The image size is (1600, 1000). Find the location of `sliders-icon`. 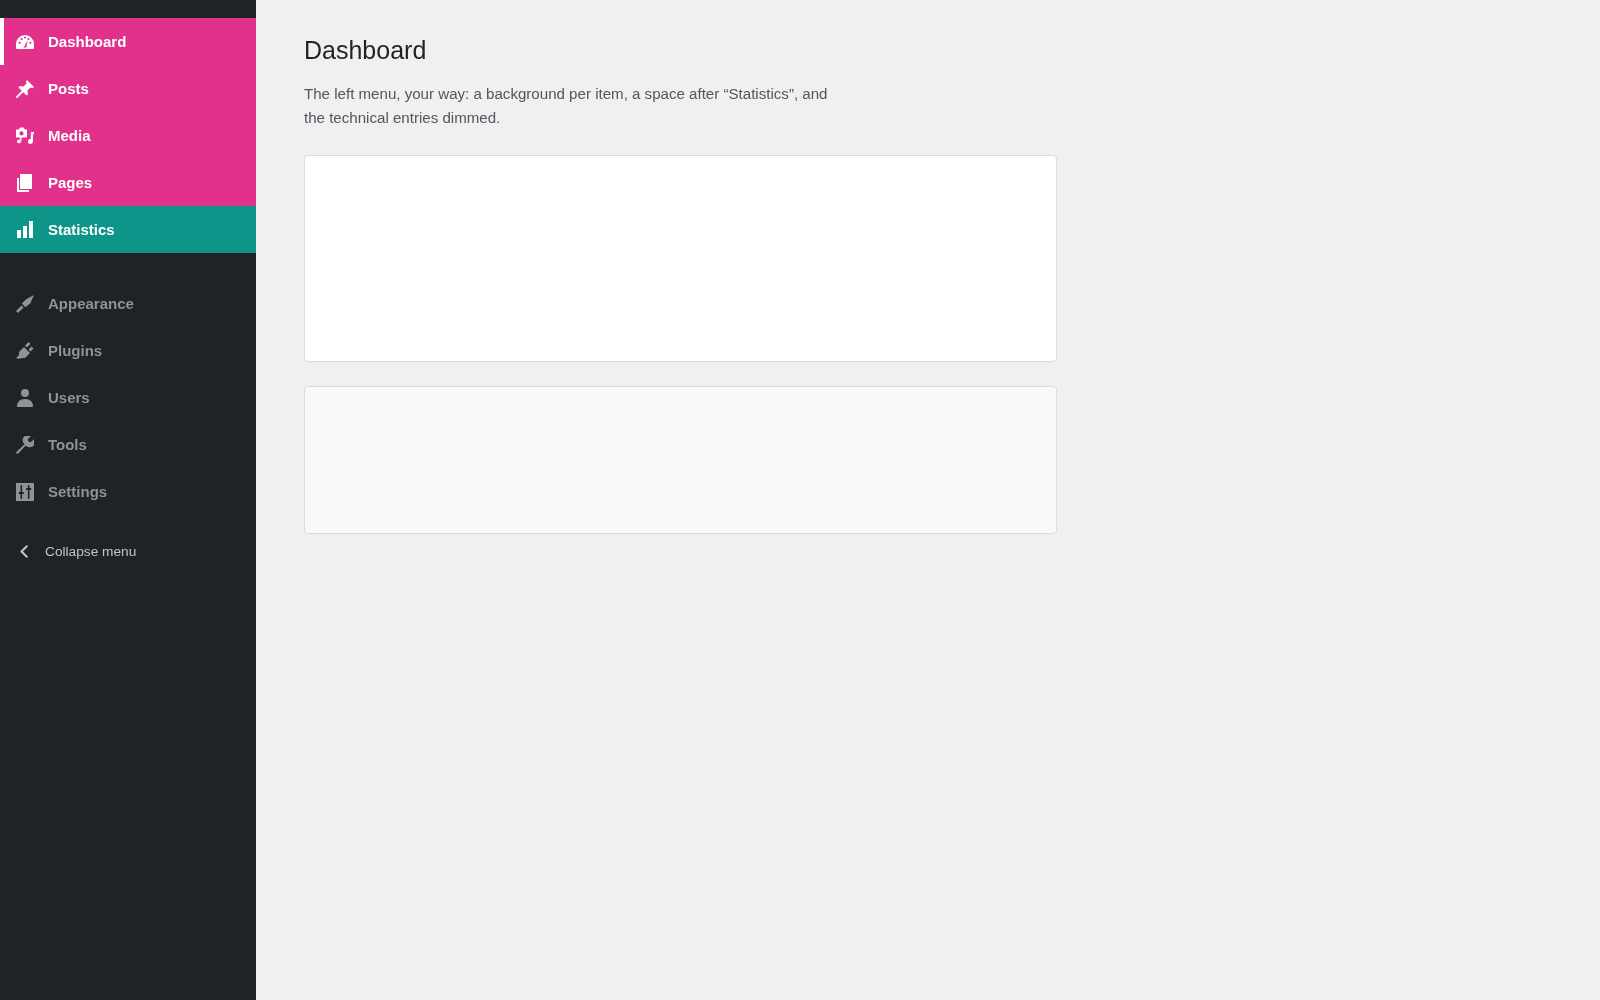

sliders-icon is located at coordinates (24, 491).